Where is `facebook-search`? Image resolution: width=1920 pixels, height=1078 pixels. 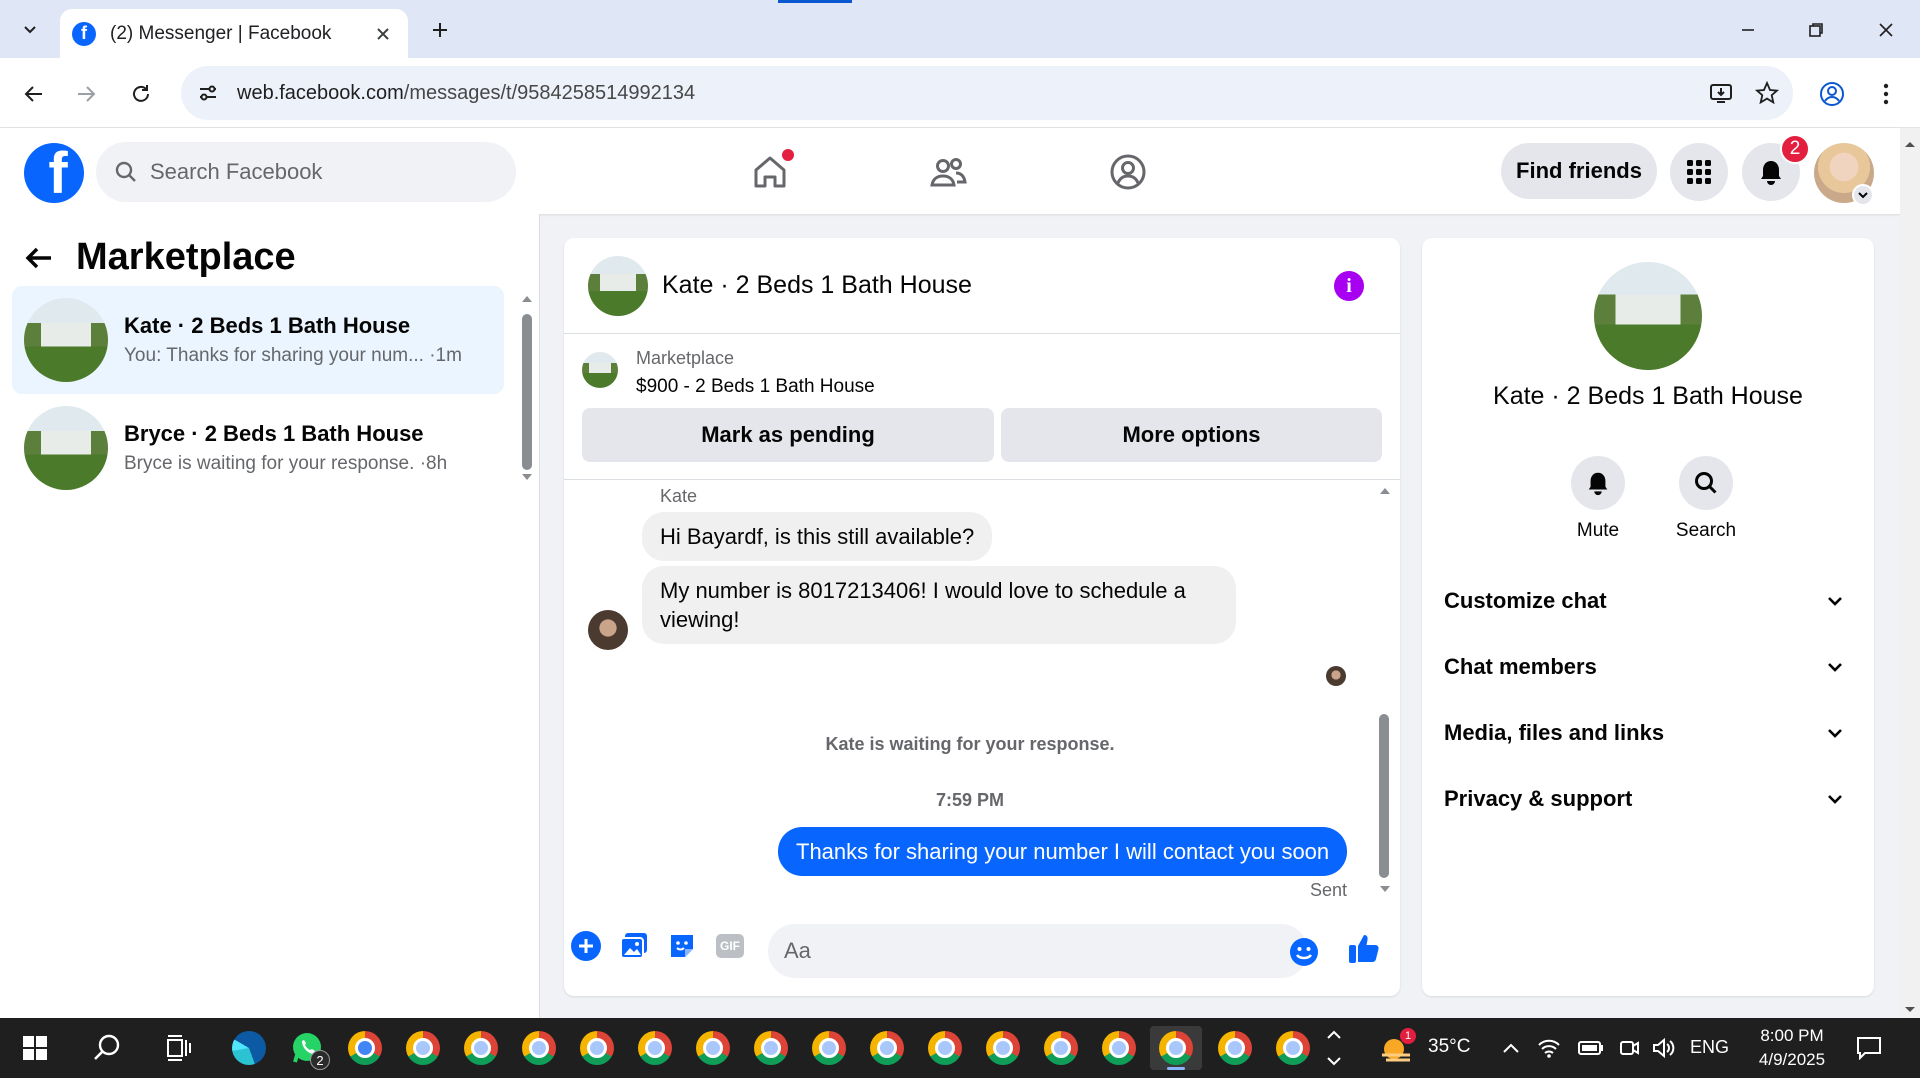
facebook-search is located at coordinates (306, 172).